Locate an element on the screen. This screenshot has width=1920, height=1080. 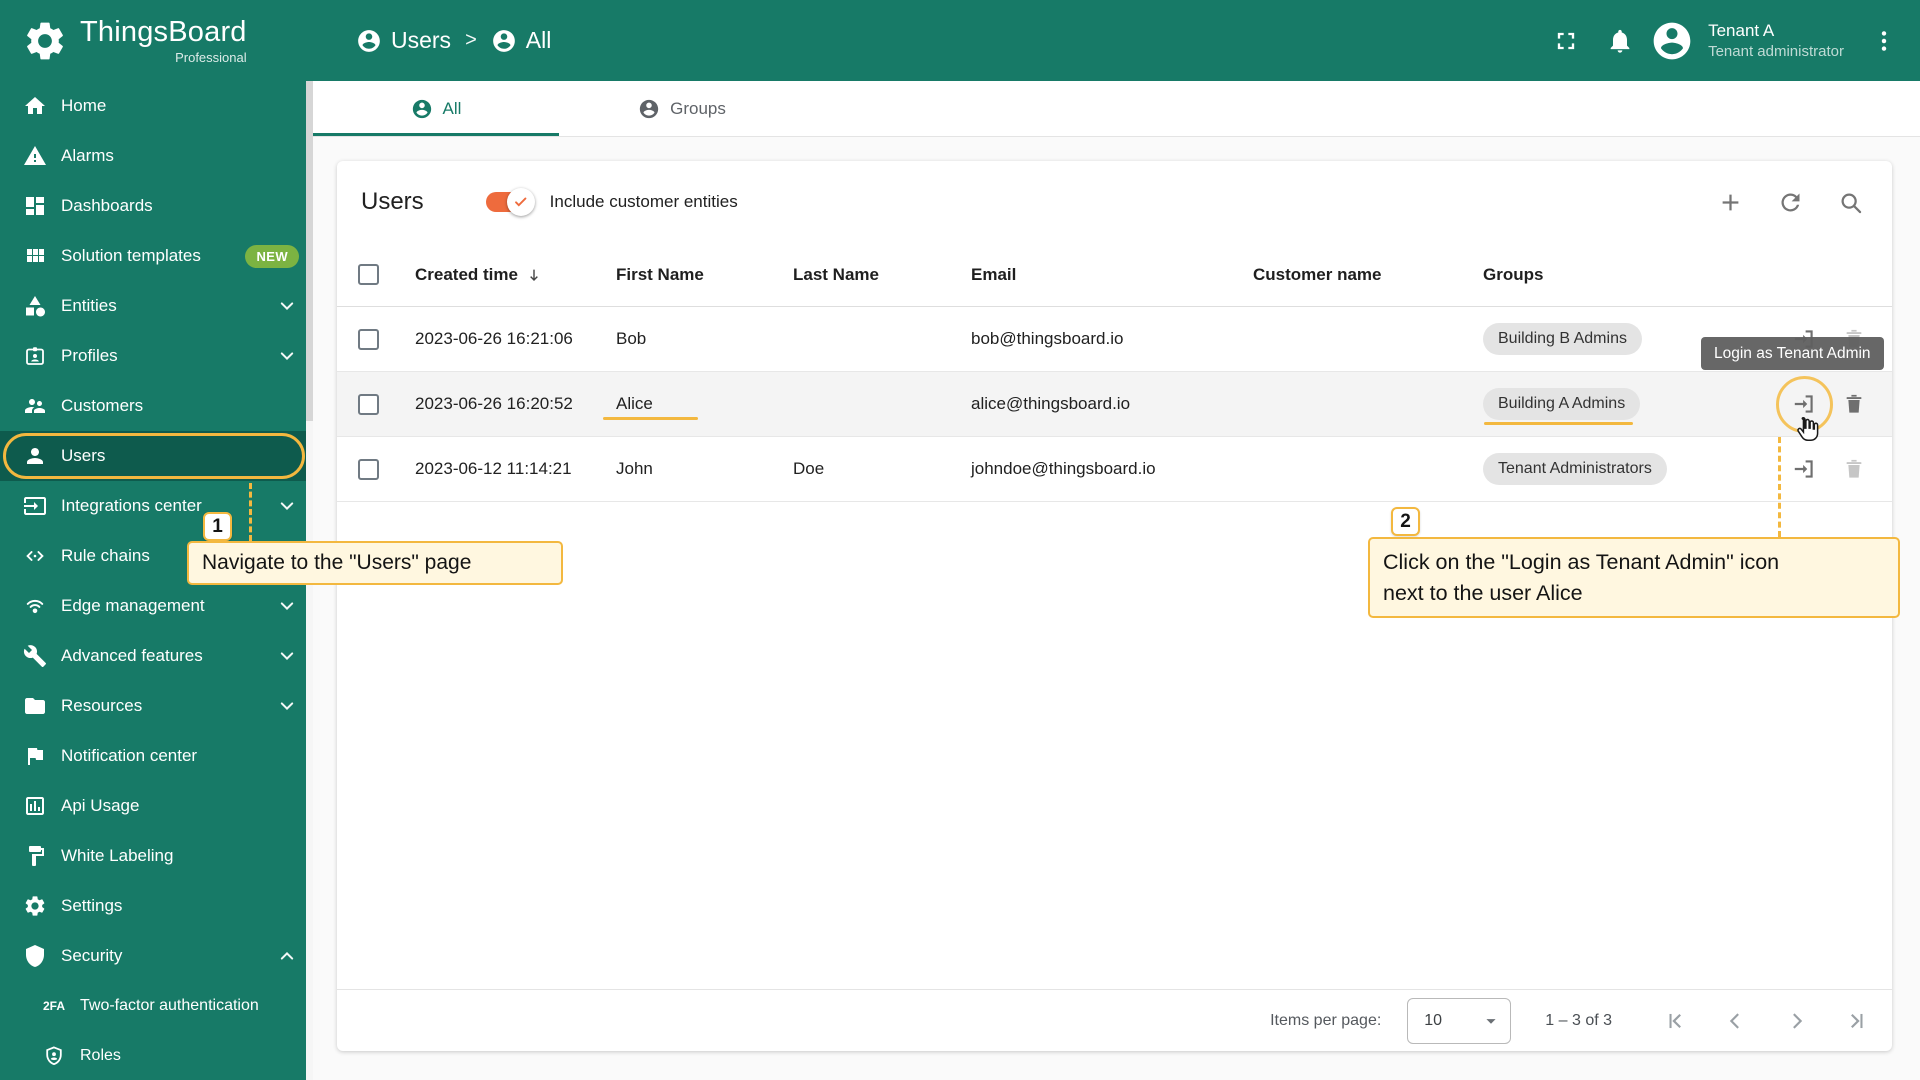
sidebar-item-edge-management: Edge management is located at coordinates (156, 606).